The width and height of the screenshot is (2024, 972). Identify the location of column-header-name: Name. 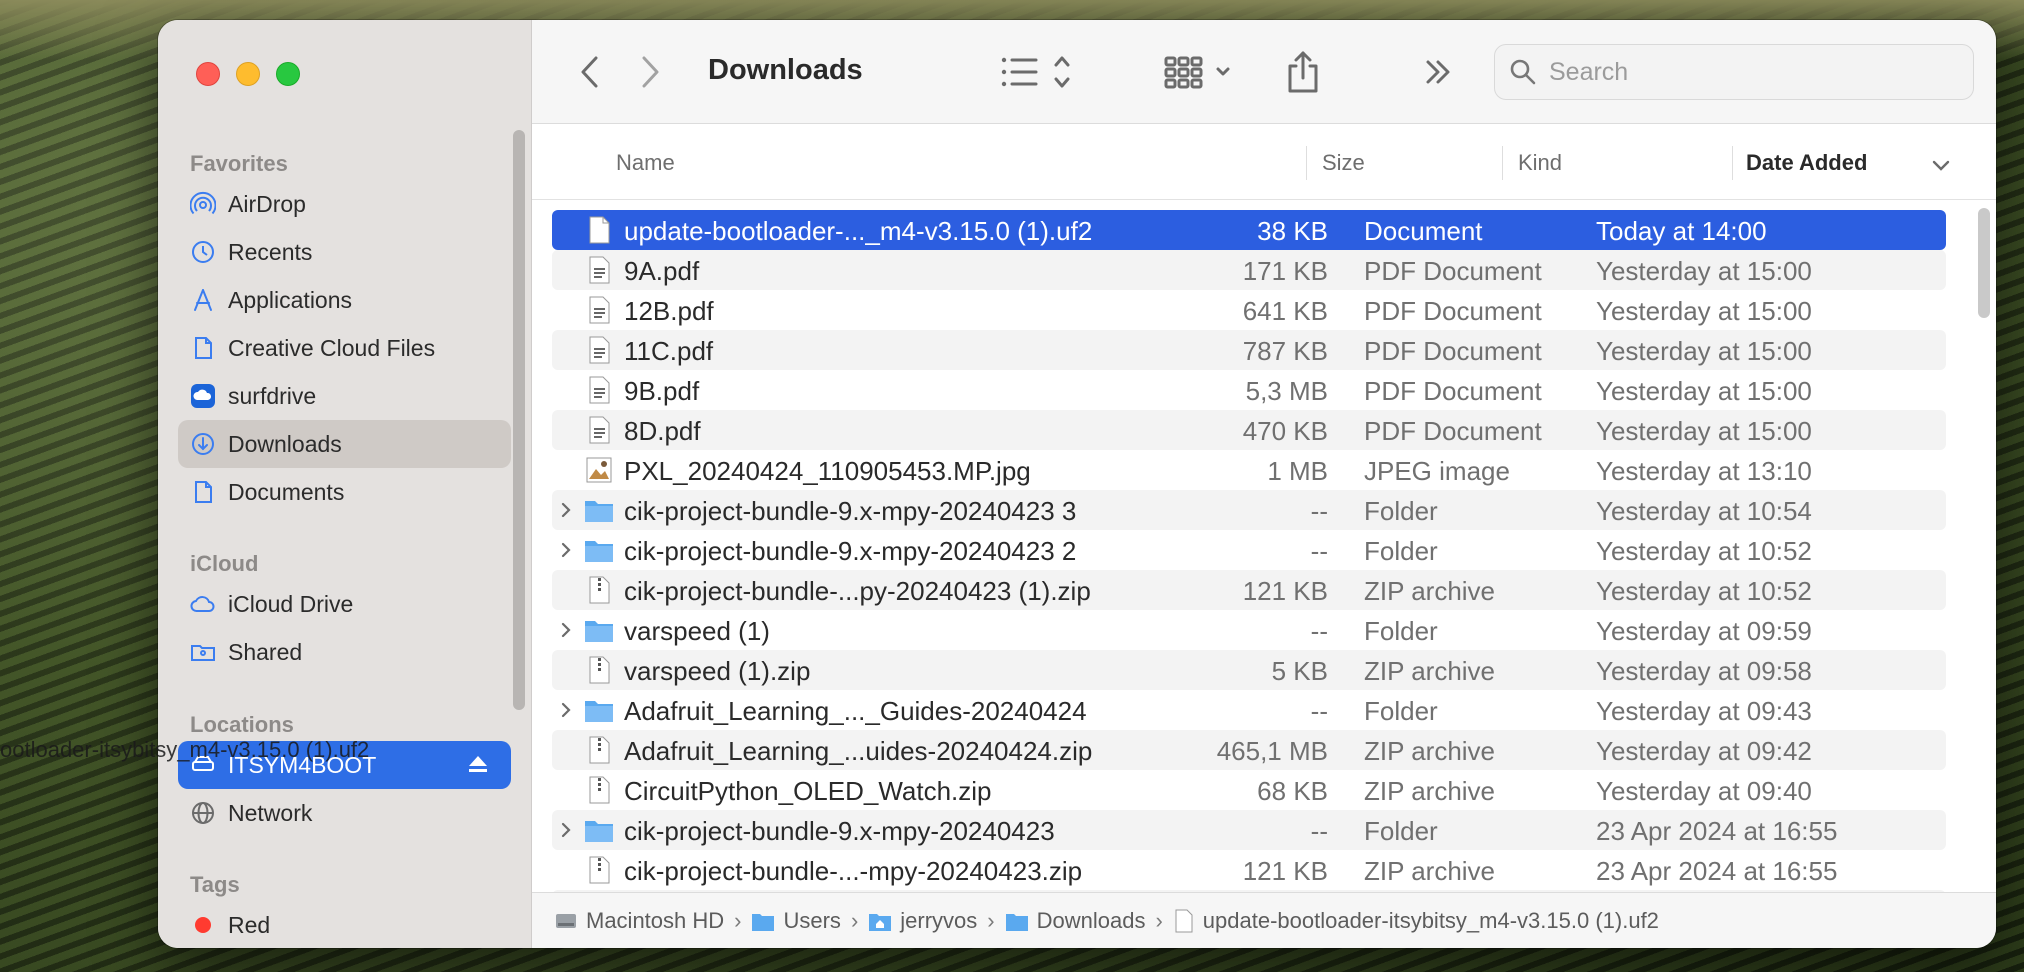
(645, 163).